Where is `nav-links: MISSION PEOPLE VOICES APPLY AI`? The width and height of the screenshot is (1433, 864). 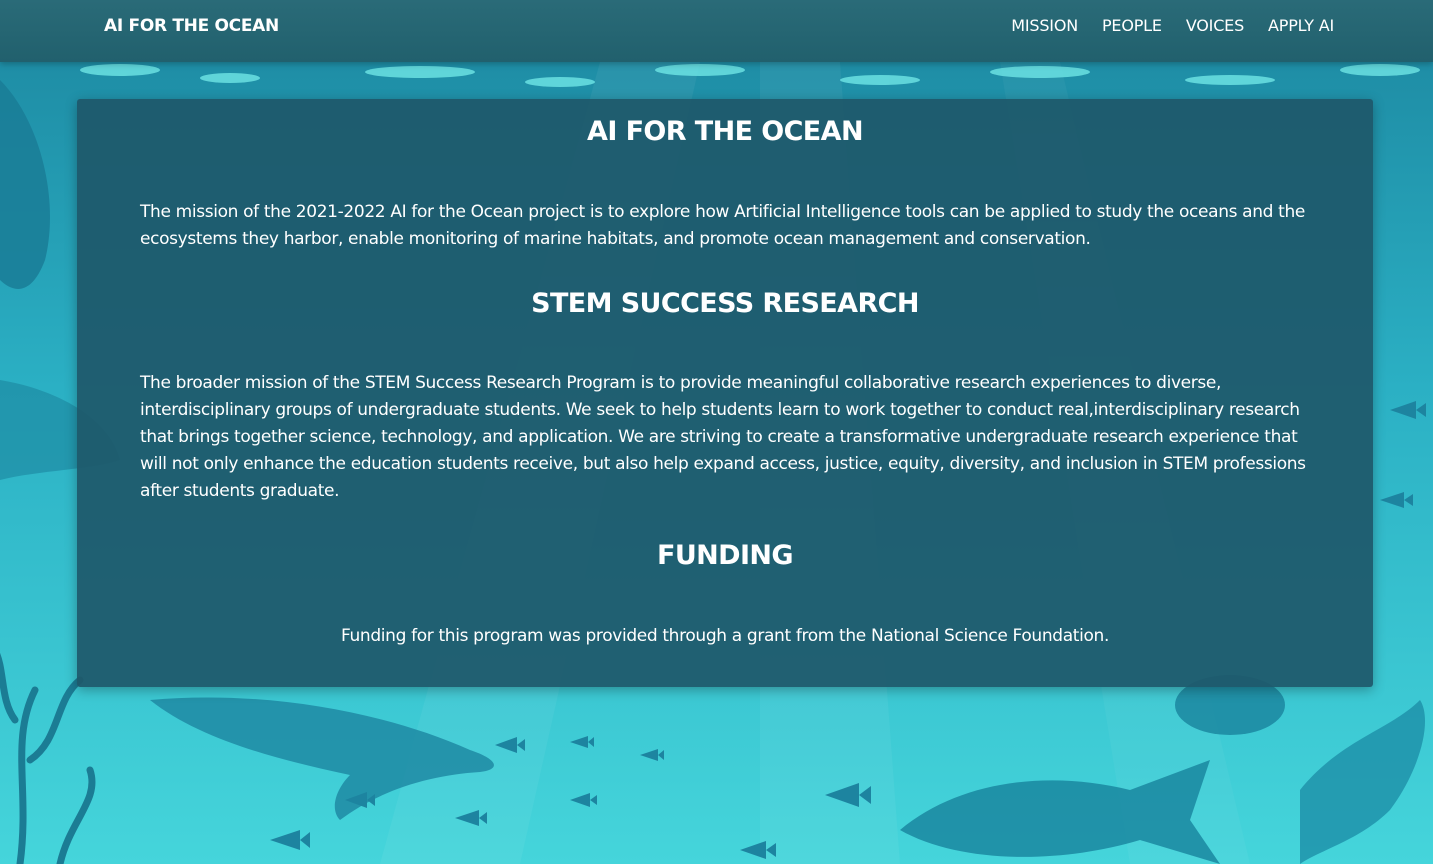 nav-links: MISSION PEOPLE VOICES APPLY AI is located at coordinates (1172, 25).